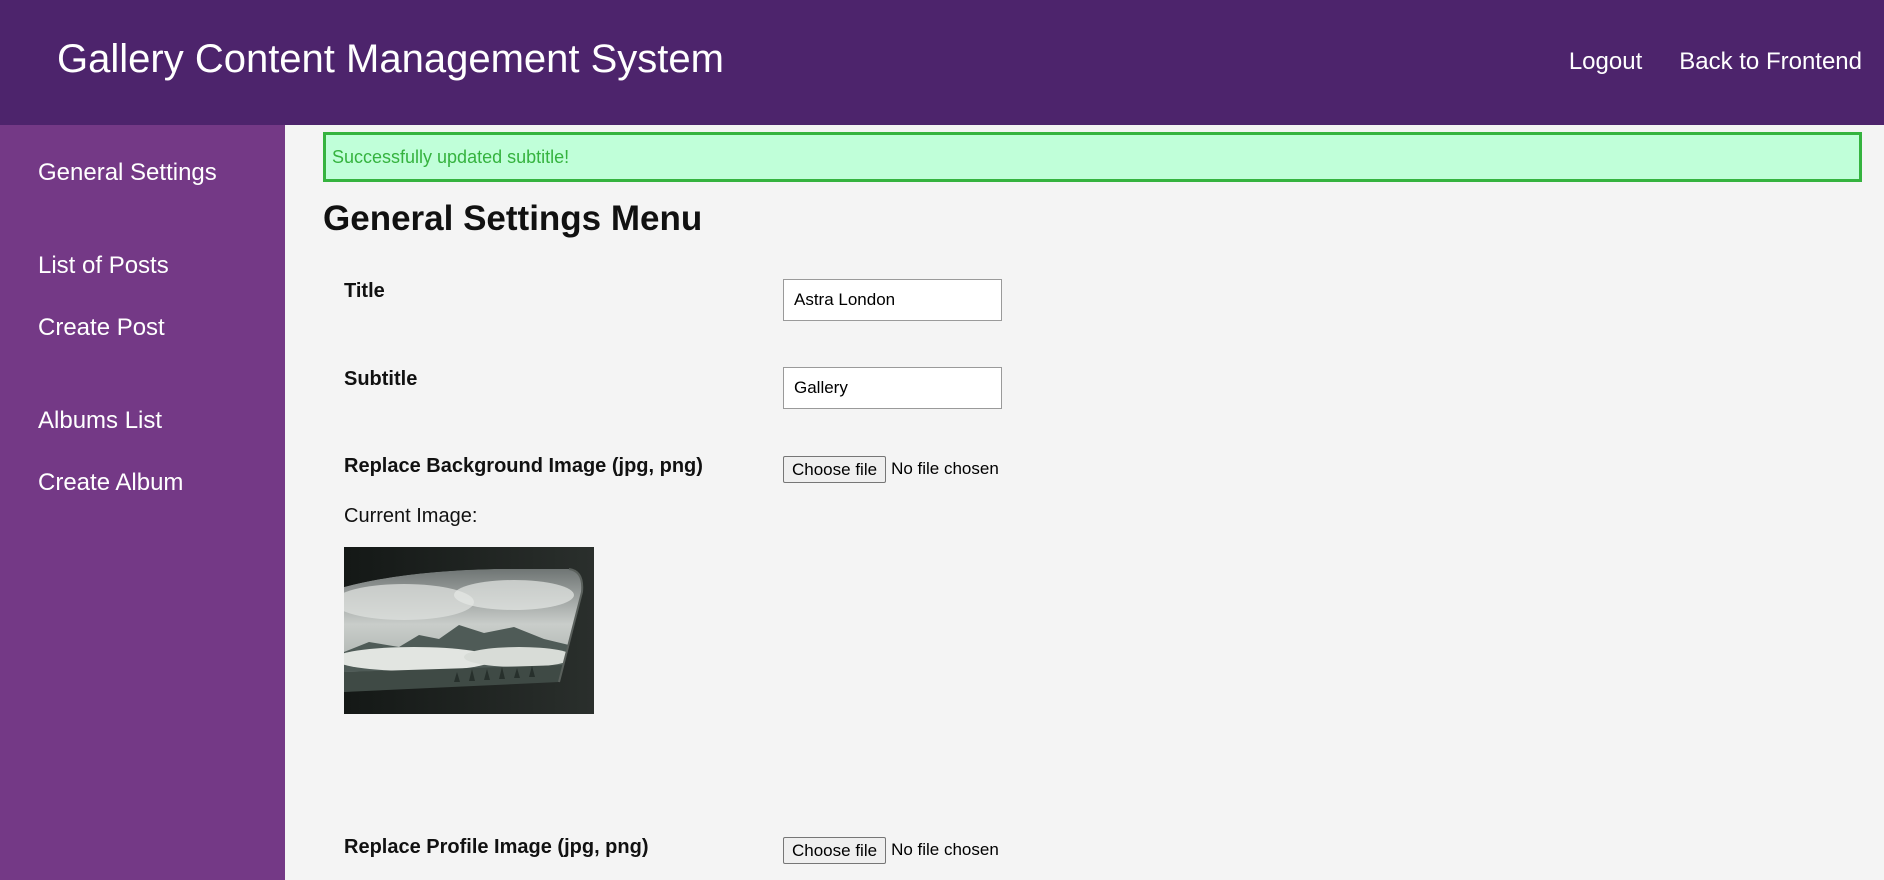  I want to click on logout-link: Logout, so click(1605, 62).